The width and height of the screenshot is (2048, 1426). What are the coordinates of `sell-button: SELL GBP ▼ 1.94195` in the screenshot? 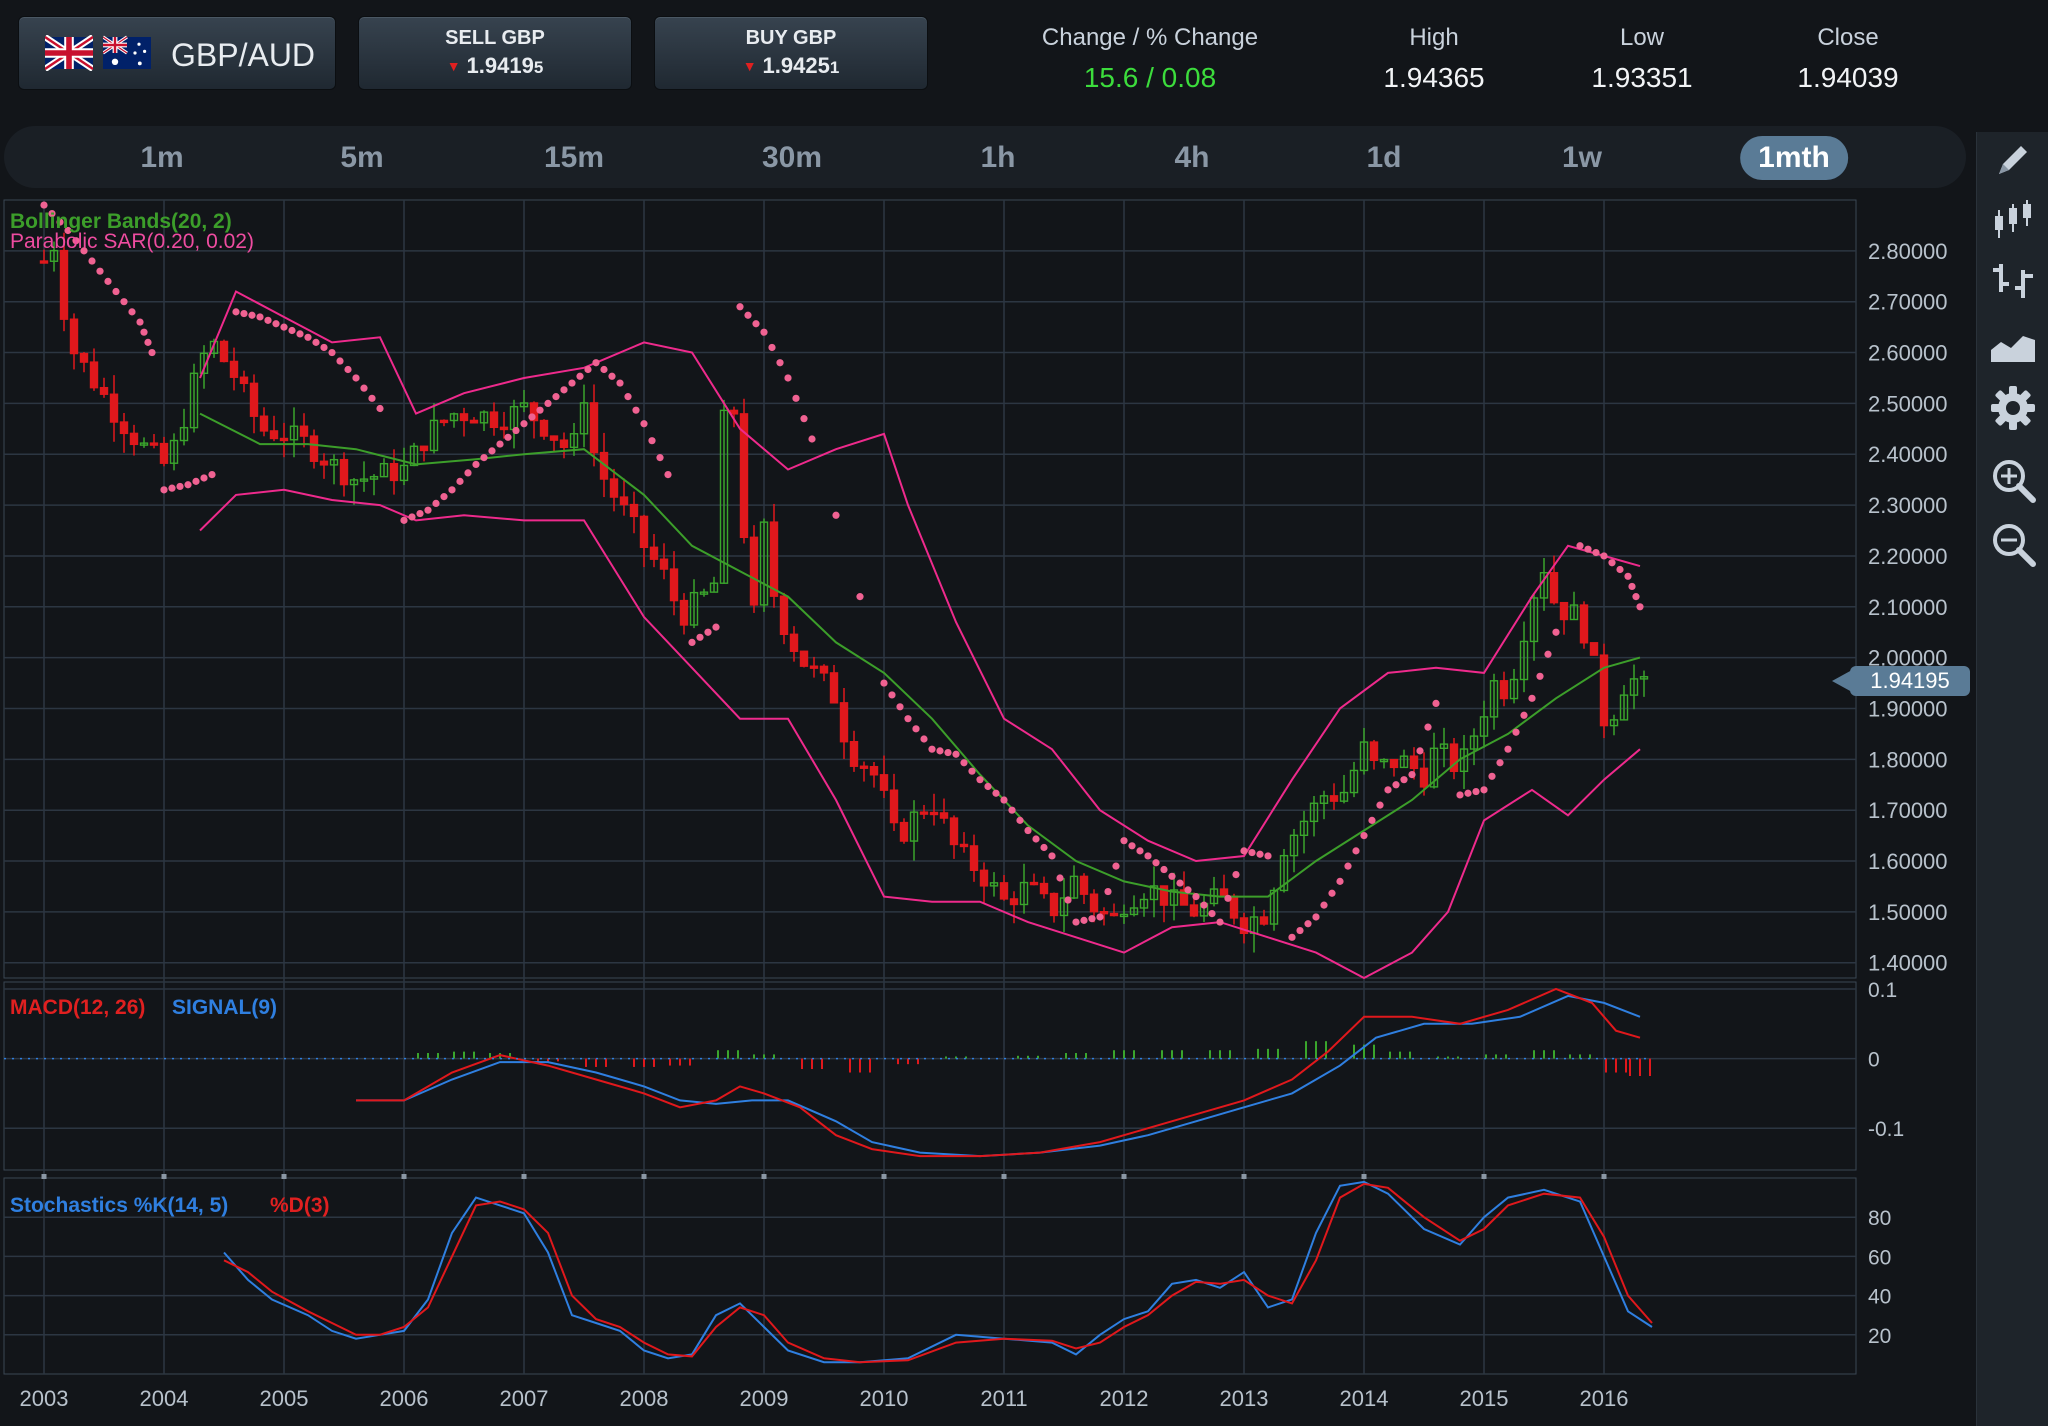 It's located at (495, 53).